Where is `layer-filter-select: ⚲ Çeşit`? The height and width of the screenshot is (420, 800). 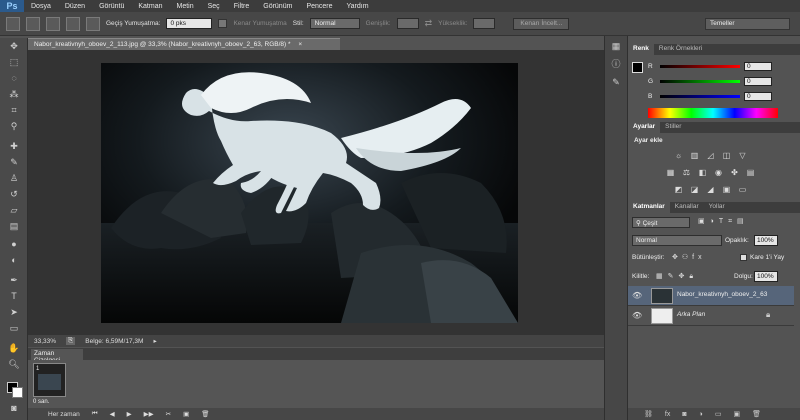
layer-filter-select: ⚲ Çeşit is located at coordinates (661, 222).